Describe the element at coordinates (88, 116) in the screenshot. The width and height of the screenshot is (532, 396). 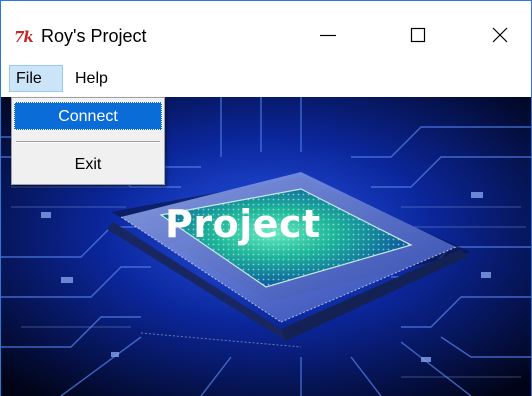
I see `menu-item-connect: Connect` at that location.